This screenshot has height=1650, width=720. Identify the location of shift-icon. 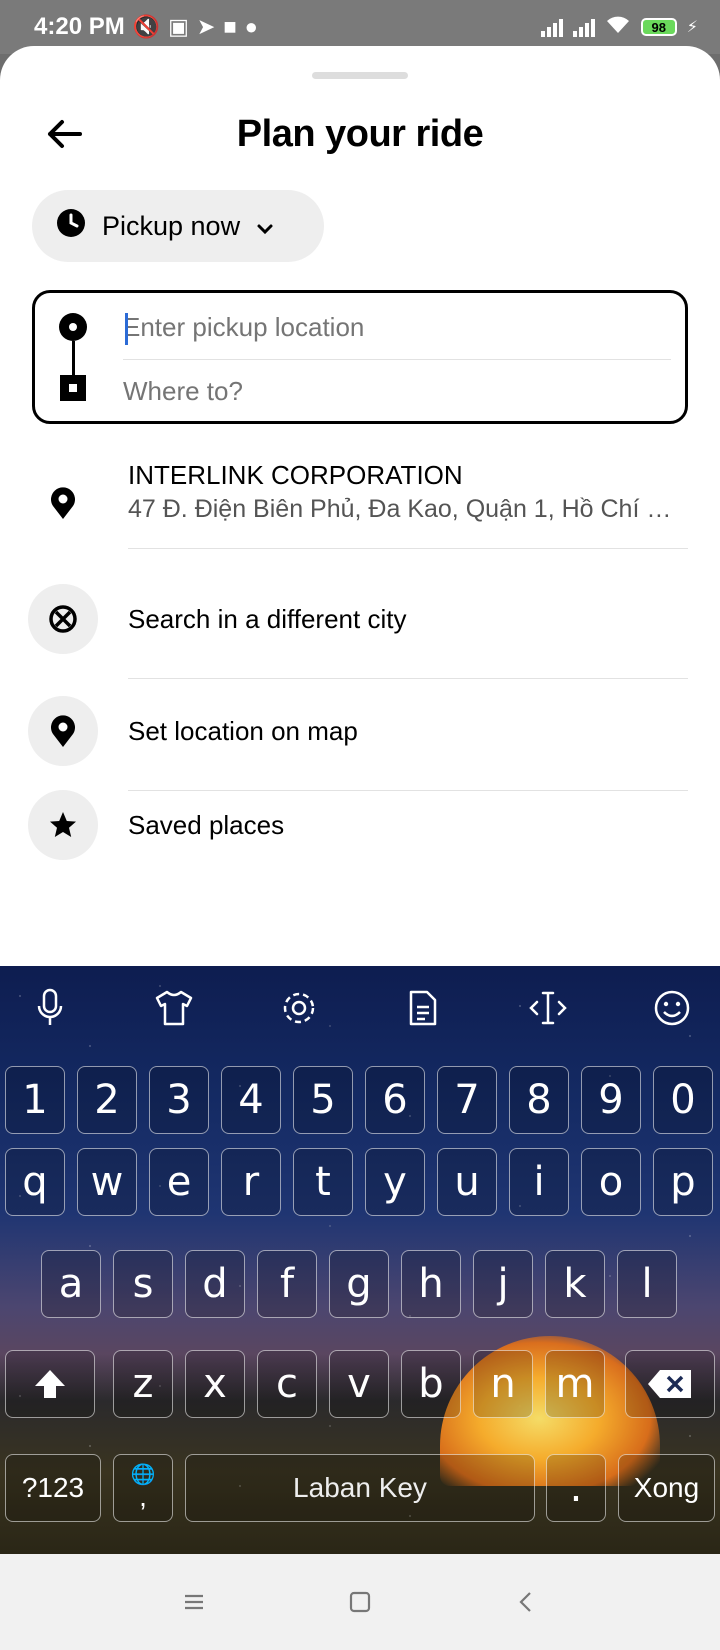
(50, 1384).